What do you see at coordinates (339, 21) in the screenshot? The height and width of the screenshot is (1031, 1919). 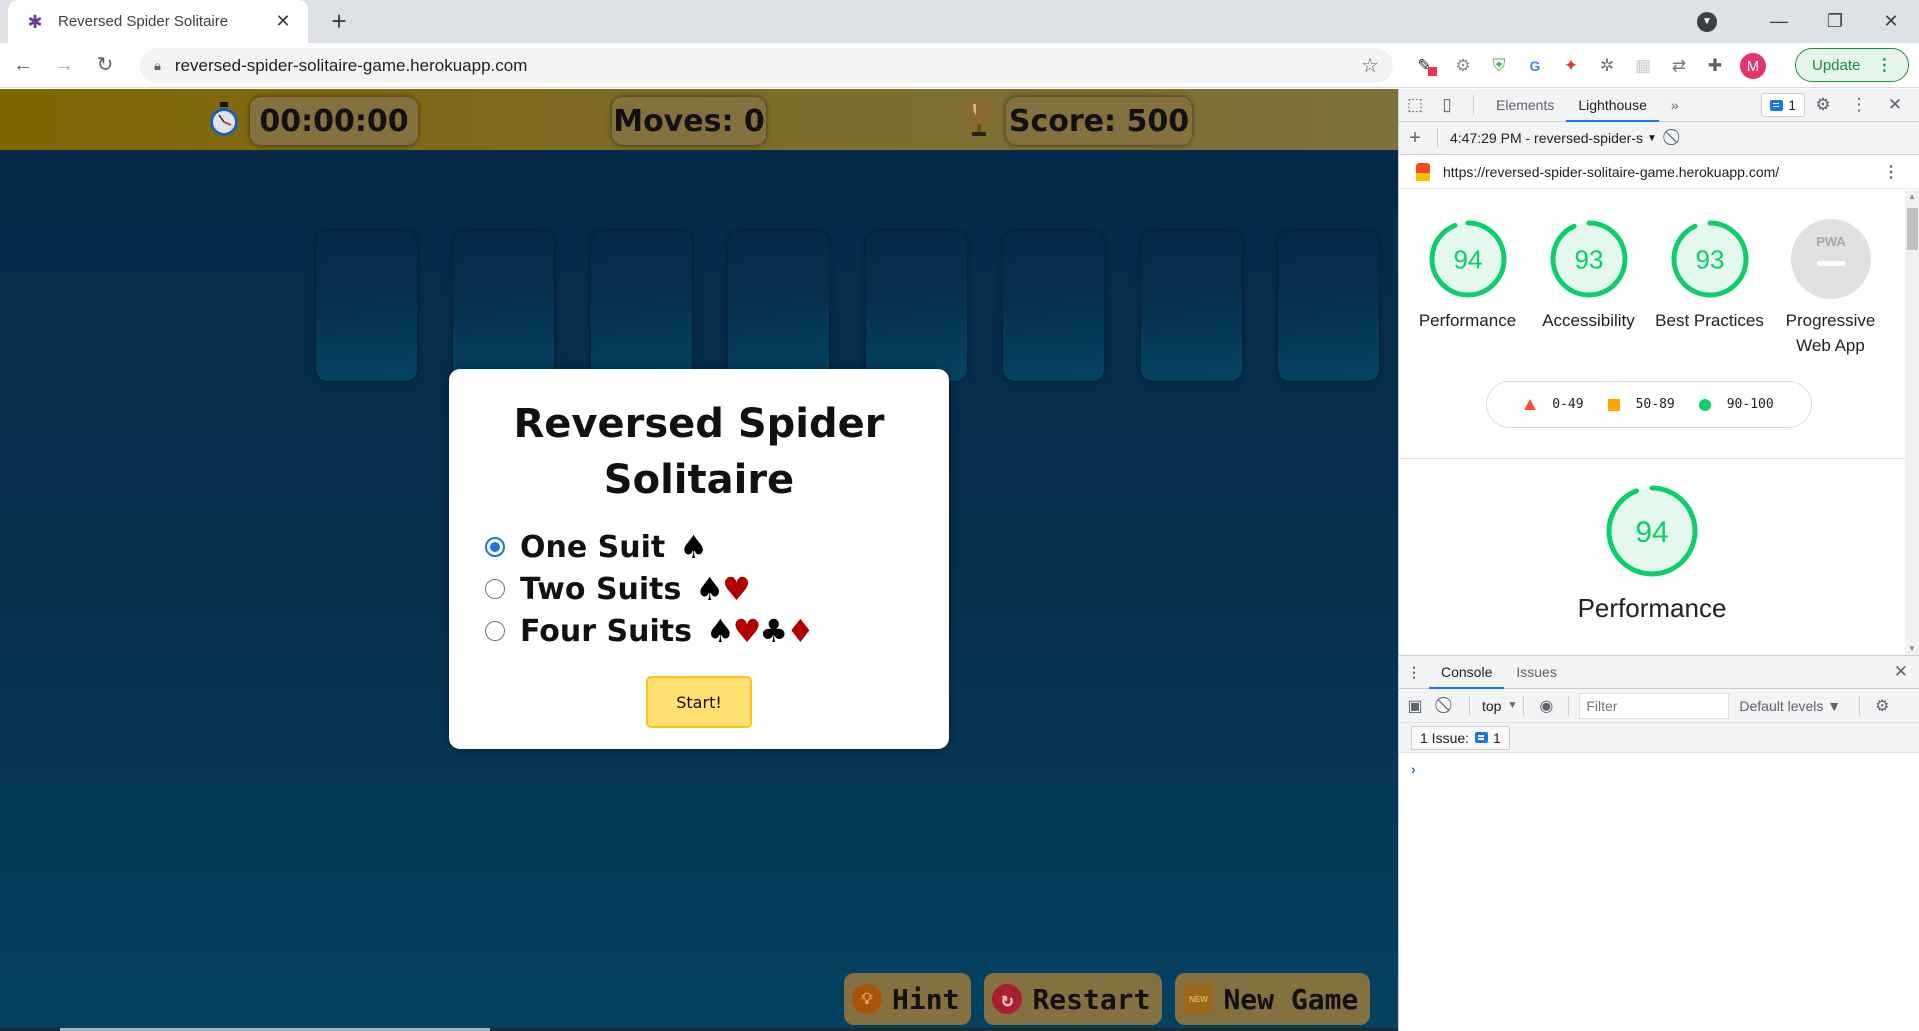 I see `new-tab-button: +` at bounding box center [339, 21].